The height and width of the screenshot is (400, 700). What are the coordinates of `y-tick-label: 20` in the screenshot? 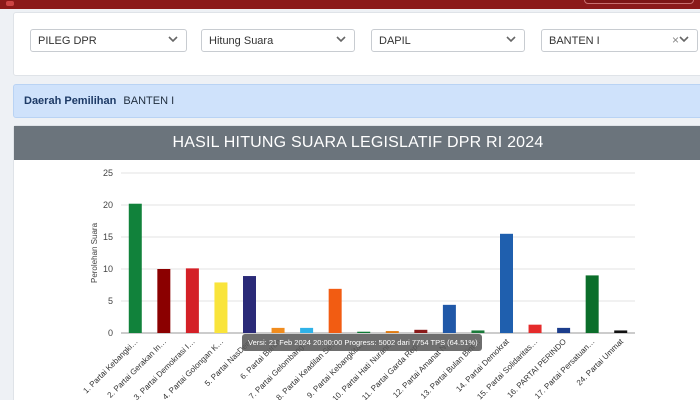 It's located at (108, 205).